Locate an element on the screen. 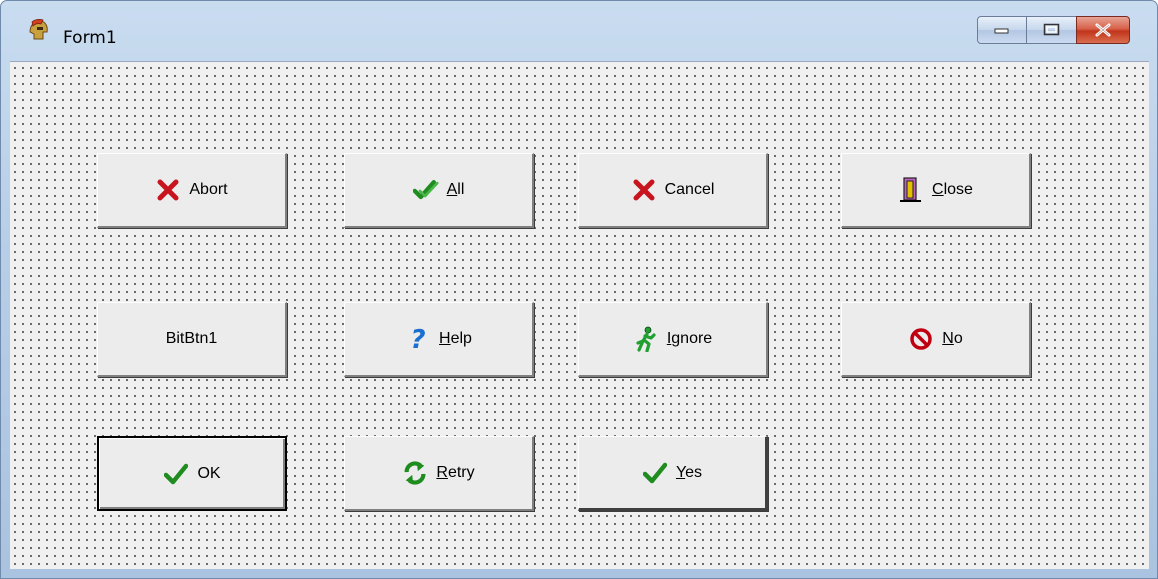 The height and width of the screenshot is (579, 1158). help-label: Help is located at coordinates (455, 338).